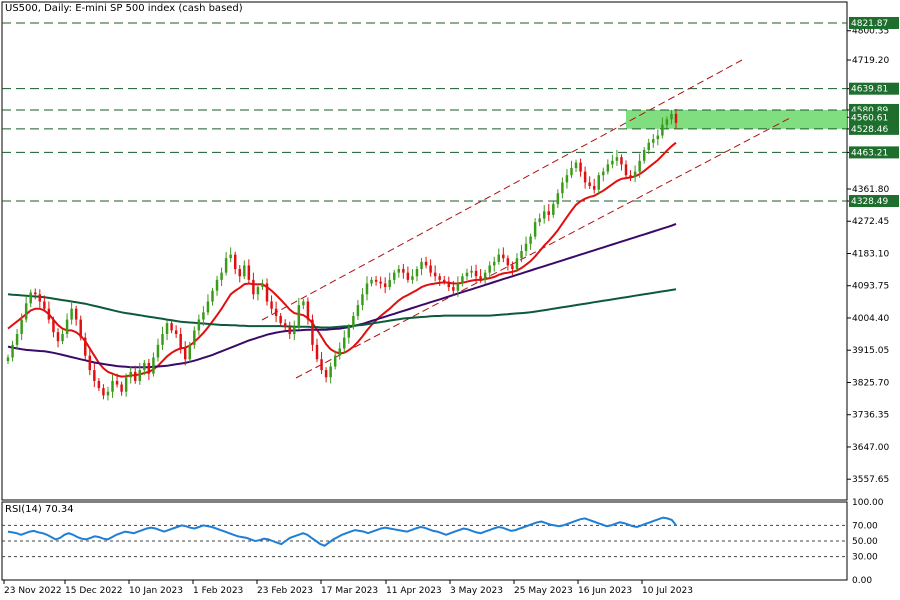 The width and height of the screenshot is (900, 600). What do you see at coordinates (870, 190) in the screenshot?
I see `y-tick-label: 4361.80` at bounding box center [870, 190].